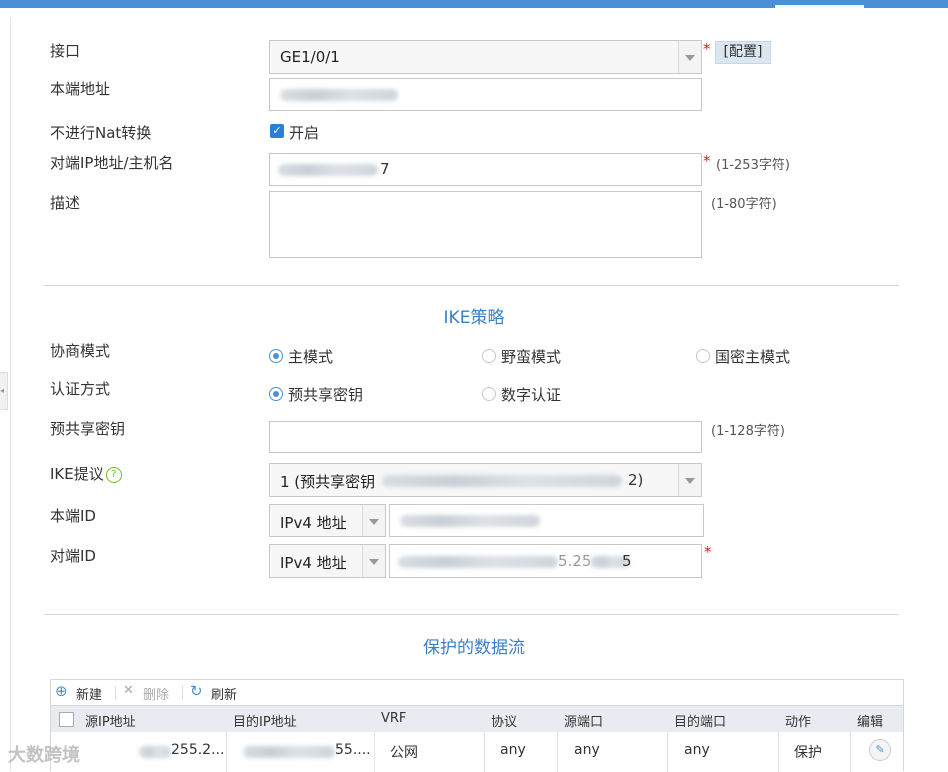 This screenshot has height=772, width=948. What do you see at coordinates (44, 755) in the screenshot?
I see `watermark-logo: 大数跨境` at bounding box center [44, 755].